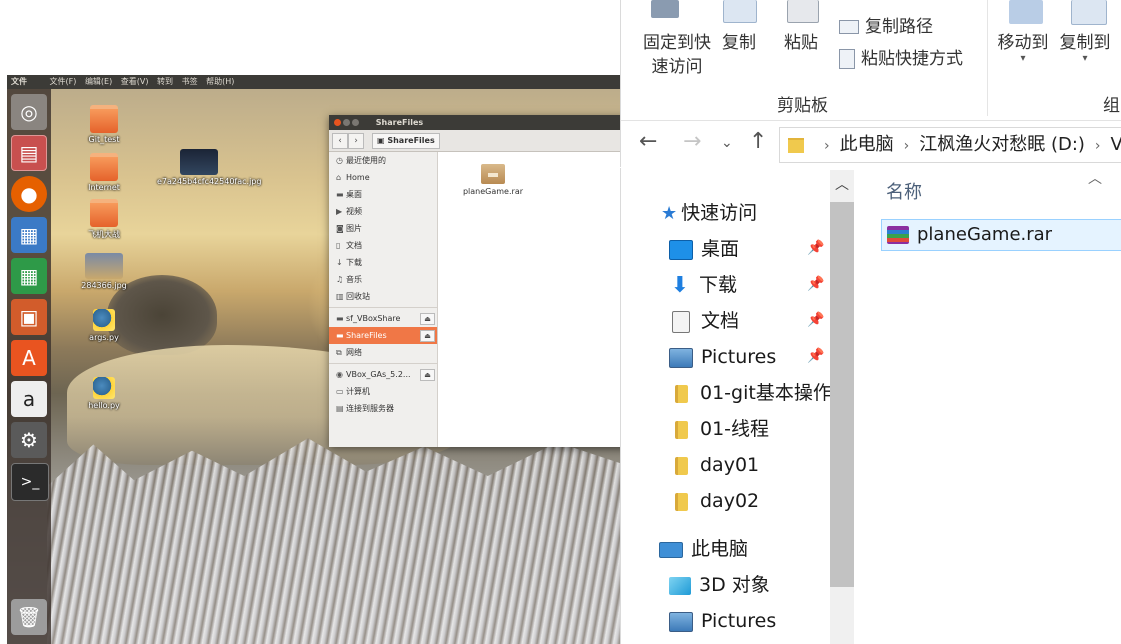 The height and width of the screenshot is (644, 1121). What do you see at coordinates (104, 271) in the screenshot?
I see `desktop-icon-284366: 284366.jpg` at bounding box center [104, 271].